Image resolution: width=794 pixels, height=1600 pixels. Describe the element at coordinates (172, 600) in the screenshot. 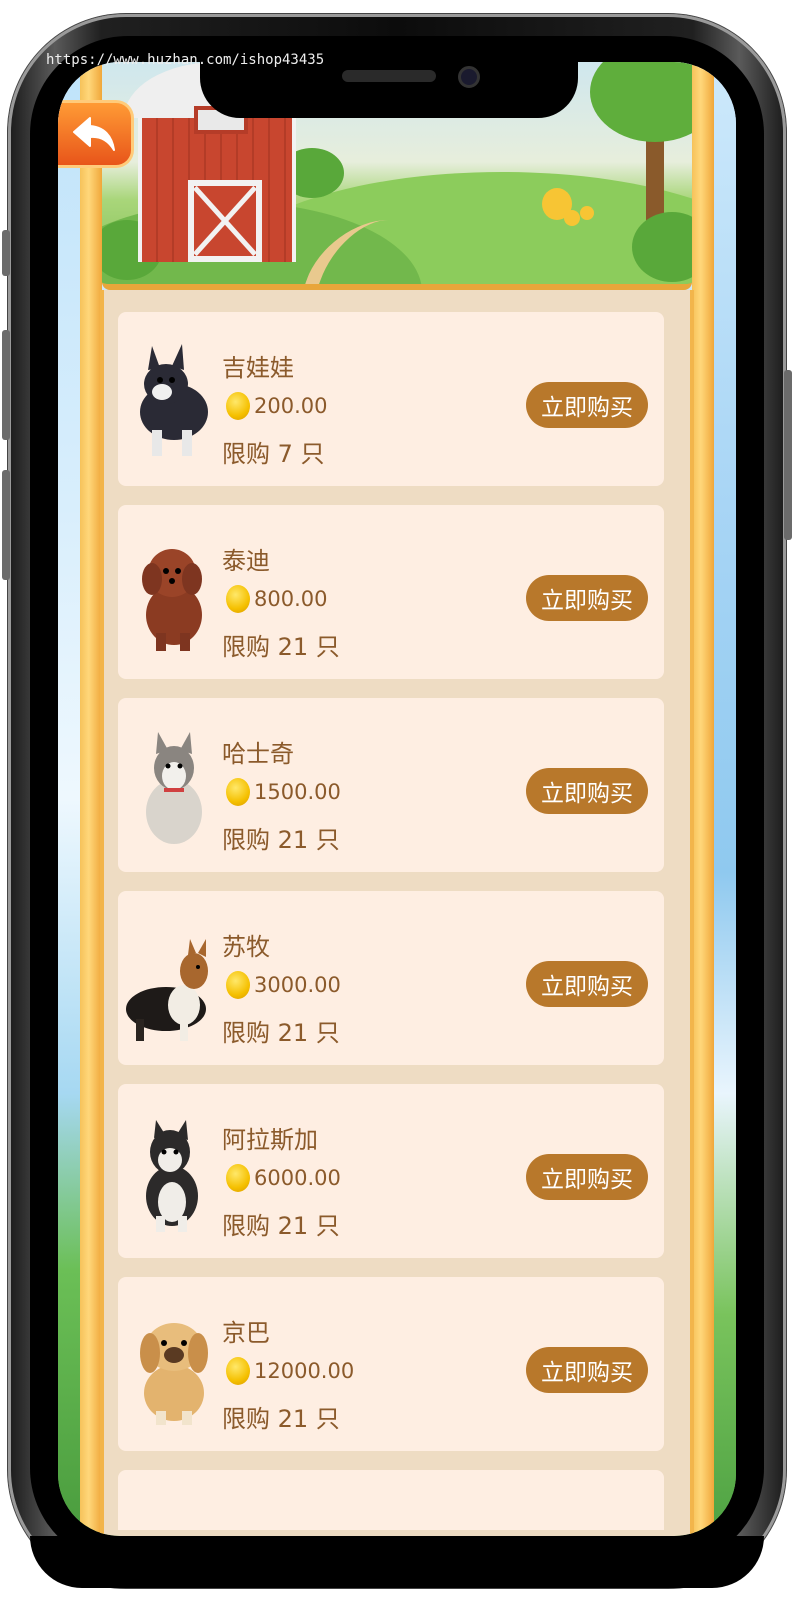

I see `teddy-icon` at that location.